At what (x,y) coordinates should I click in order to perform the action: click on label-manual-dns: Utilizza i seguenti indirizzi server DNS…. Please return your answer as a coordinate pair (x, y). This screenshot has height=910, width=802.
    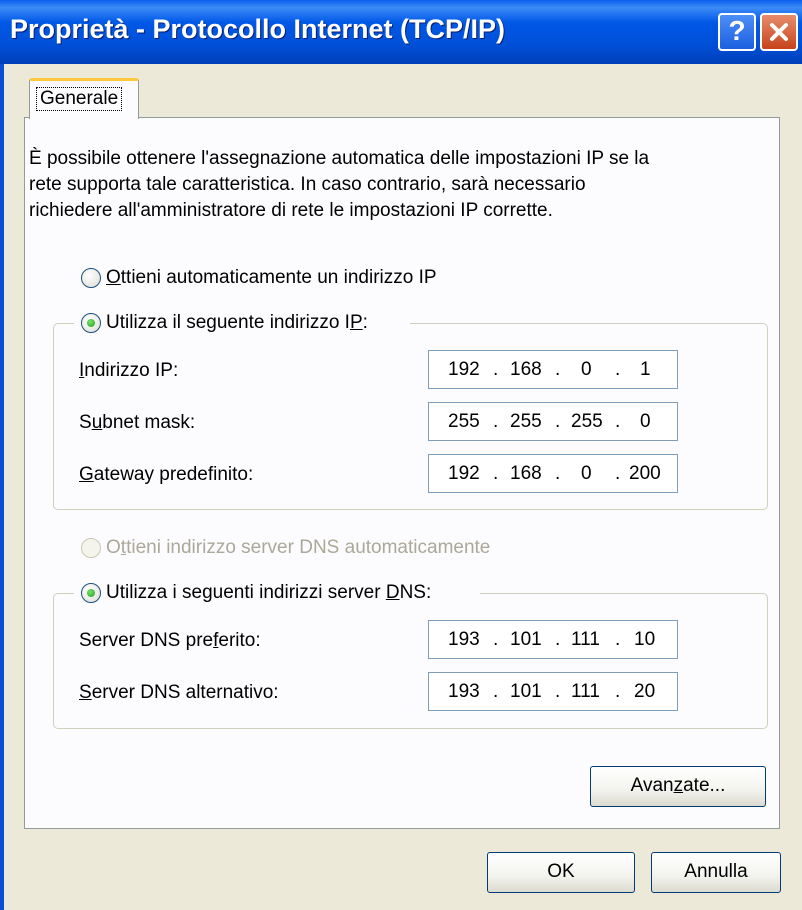
    Looking at the image, I should click on (268, 593).